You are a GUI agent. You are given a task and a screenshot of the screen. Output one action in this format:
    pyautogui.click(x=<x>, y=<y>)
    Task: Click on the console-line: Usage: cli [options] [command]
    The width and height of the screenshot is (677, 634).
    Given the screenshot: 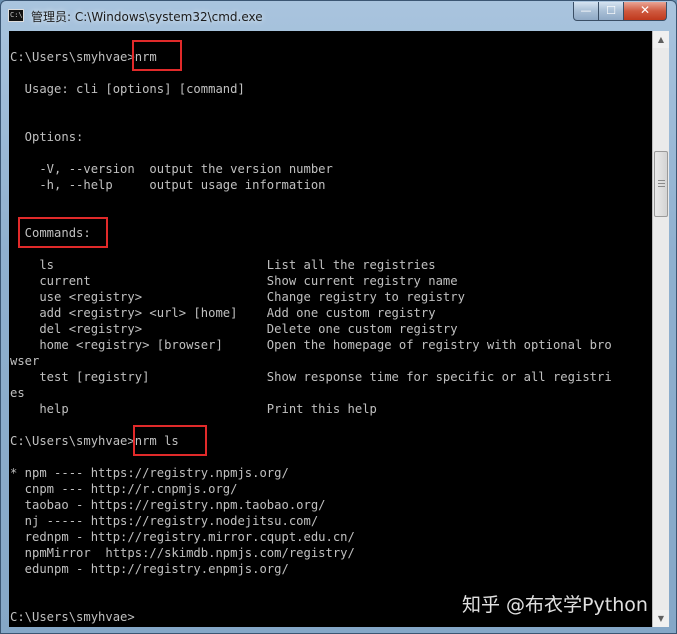 What is the action you would take?
    pyautogui.click(x=127, y=89)
    